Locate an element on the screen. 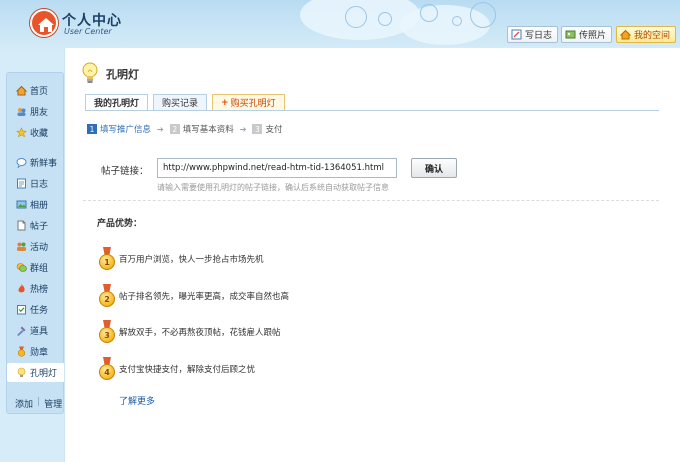 This screenshot has height=462, width=680. sidebar-item-label: 相册 is located at coordinates (39, 206).